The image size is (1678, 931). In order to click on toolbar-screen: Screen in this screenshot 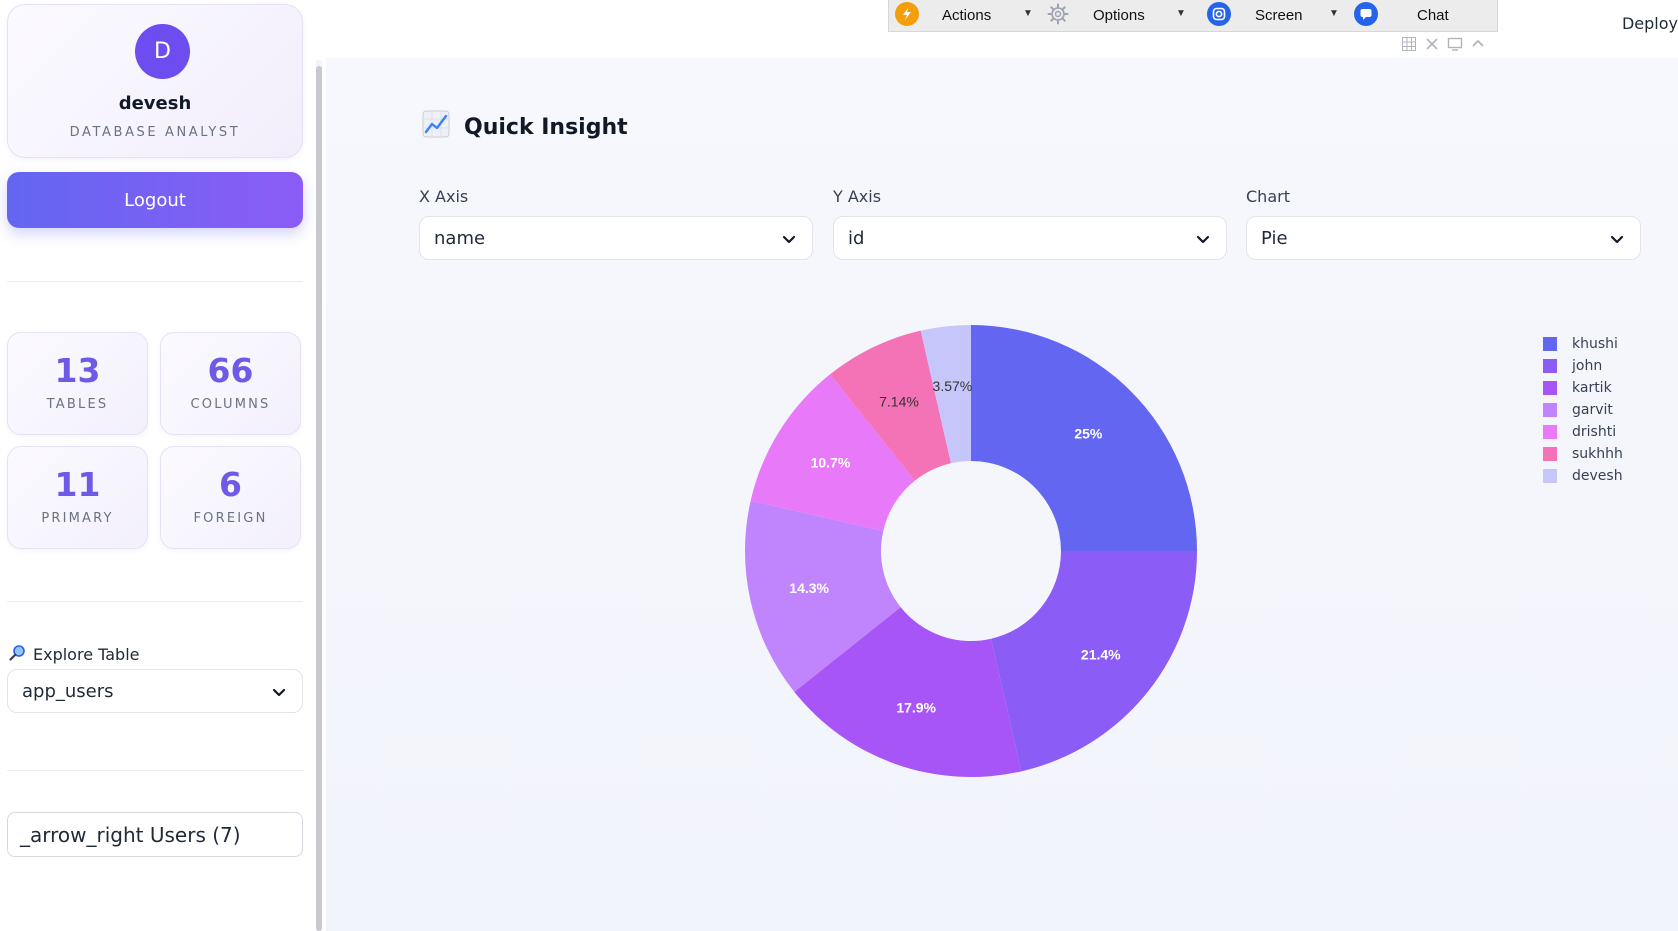, I will do `click(1279, 15)`.